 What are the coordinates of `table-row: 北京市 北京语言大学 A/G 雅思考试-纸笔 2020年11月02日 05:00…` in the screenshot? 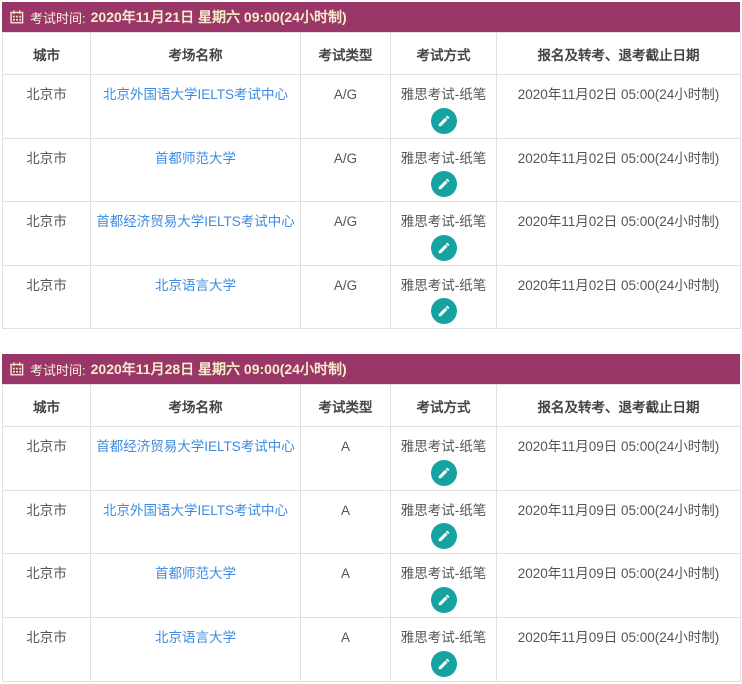 It's located at (371, 297).